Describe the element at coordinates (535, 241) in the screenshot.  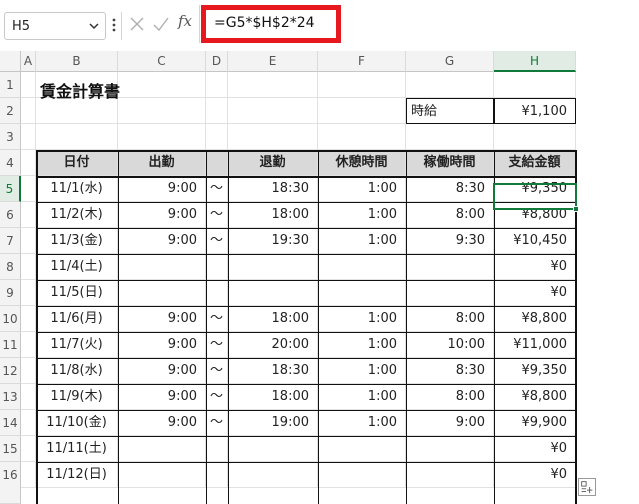
I see `table-cell-pay: ¥10,450` at that location.